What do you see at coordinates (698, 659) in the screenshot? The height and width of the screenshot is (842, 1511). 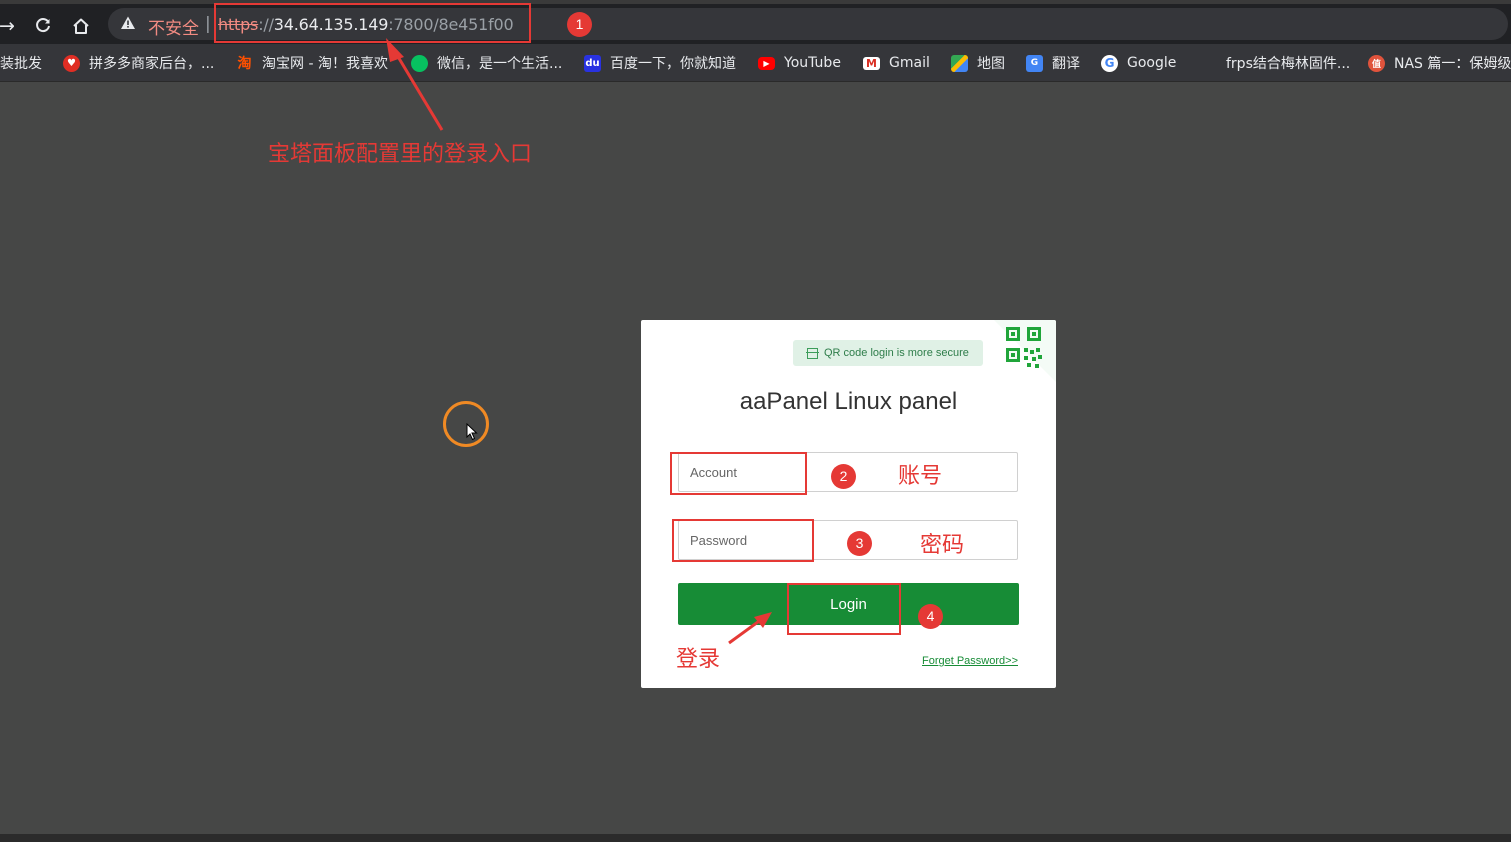 I see `annotation-login-note: 登录` at bounding box center [698, 659].